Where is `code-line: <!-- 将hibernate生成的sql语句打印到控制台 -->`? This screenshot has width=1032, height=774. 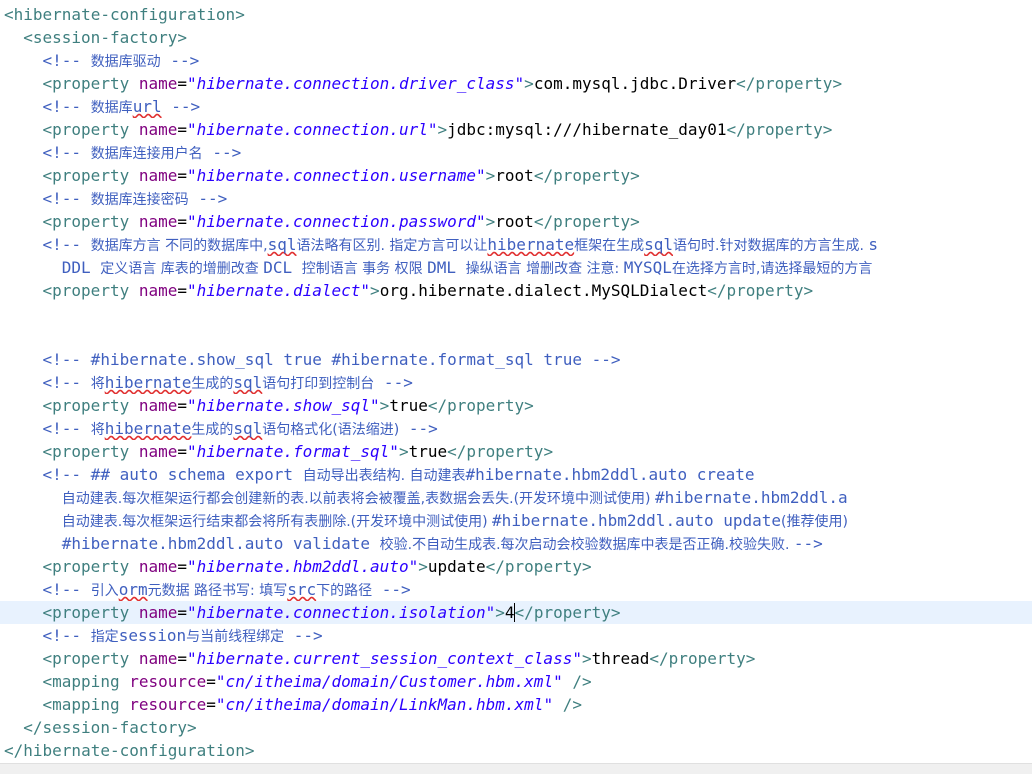
code-line: <!-- 将hibernate生成的sql语句打印到控制台 --> is located at coordinates (516, 382).